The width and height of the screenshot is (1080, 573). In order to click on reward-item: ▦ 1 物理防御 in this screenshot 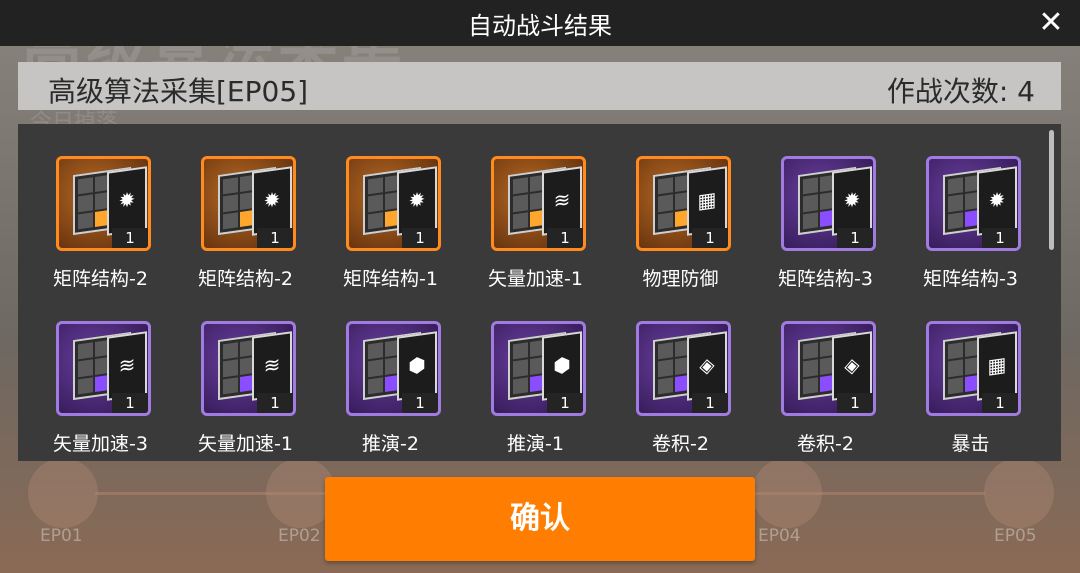, I will do `click(700, 228)`.